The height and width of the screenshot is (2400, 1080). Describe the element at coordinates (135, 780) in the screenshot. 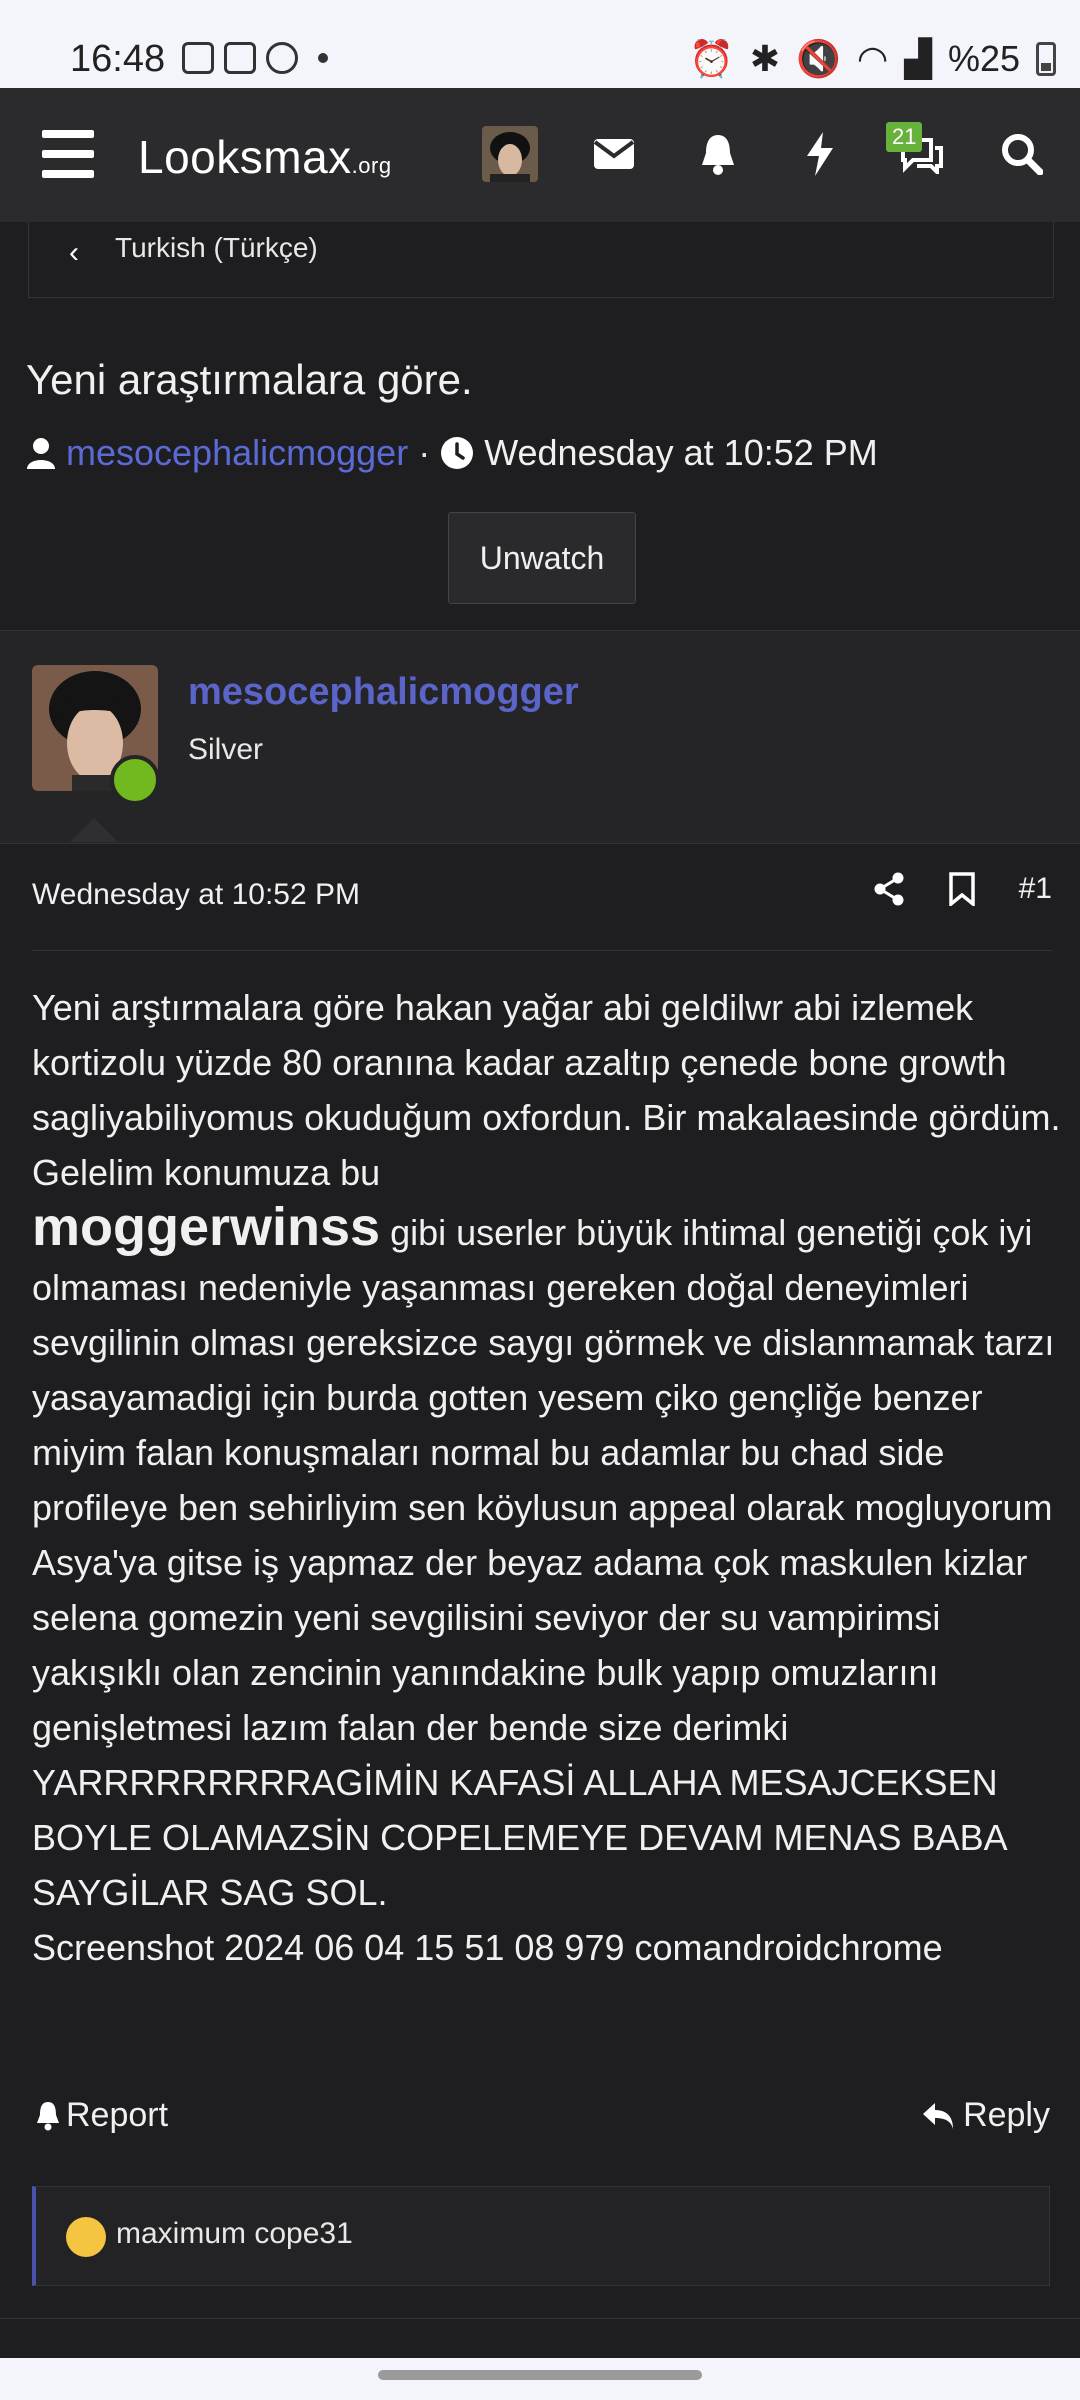

I see `online-status-indicator` at that location.